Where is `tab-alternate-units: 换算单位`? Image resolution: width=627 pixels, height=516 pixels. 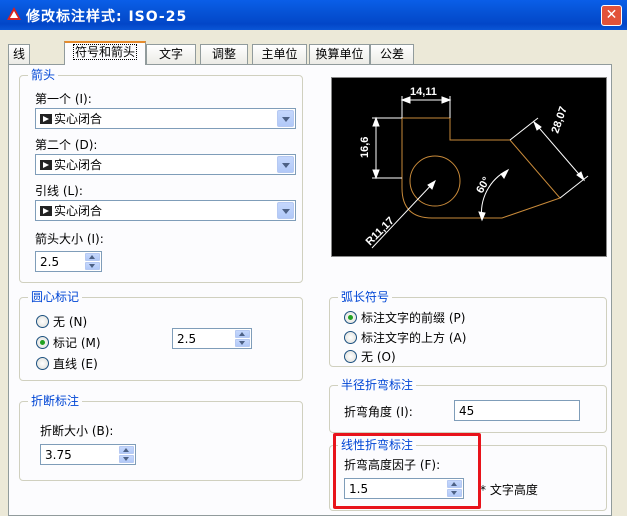 tab-alternate-units: 换算单位 is located at coordinates (339, 54).